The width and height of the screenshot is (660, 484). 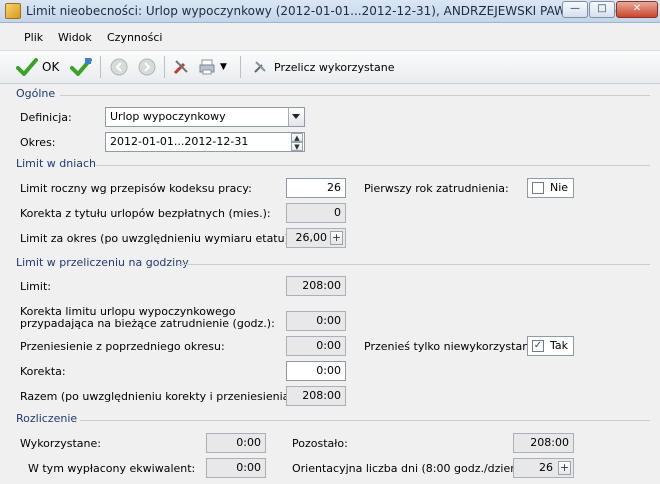 I want to click on period-value: 2012-01-01...2012-12-31, so click(x=179, y=141).